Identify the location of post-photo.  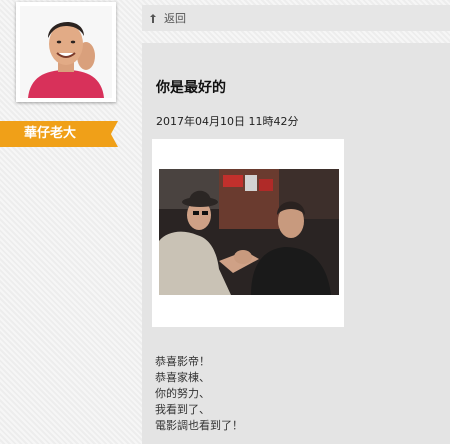
(249, 232).